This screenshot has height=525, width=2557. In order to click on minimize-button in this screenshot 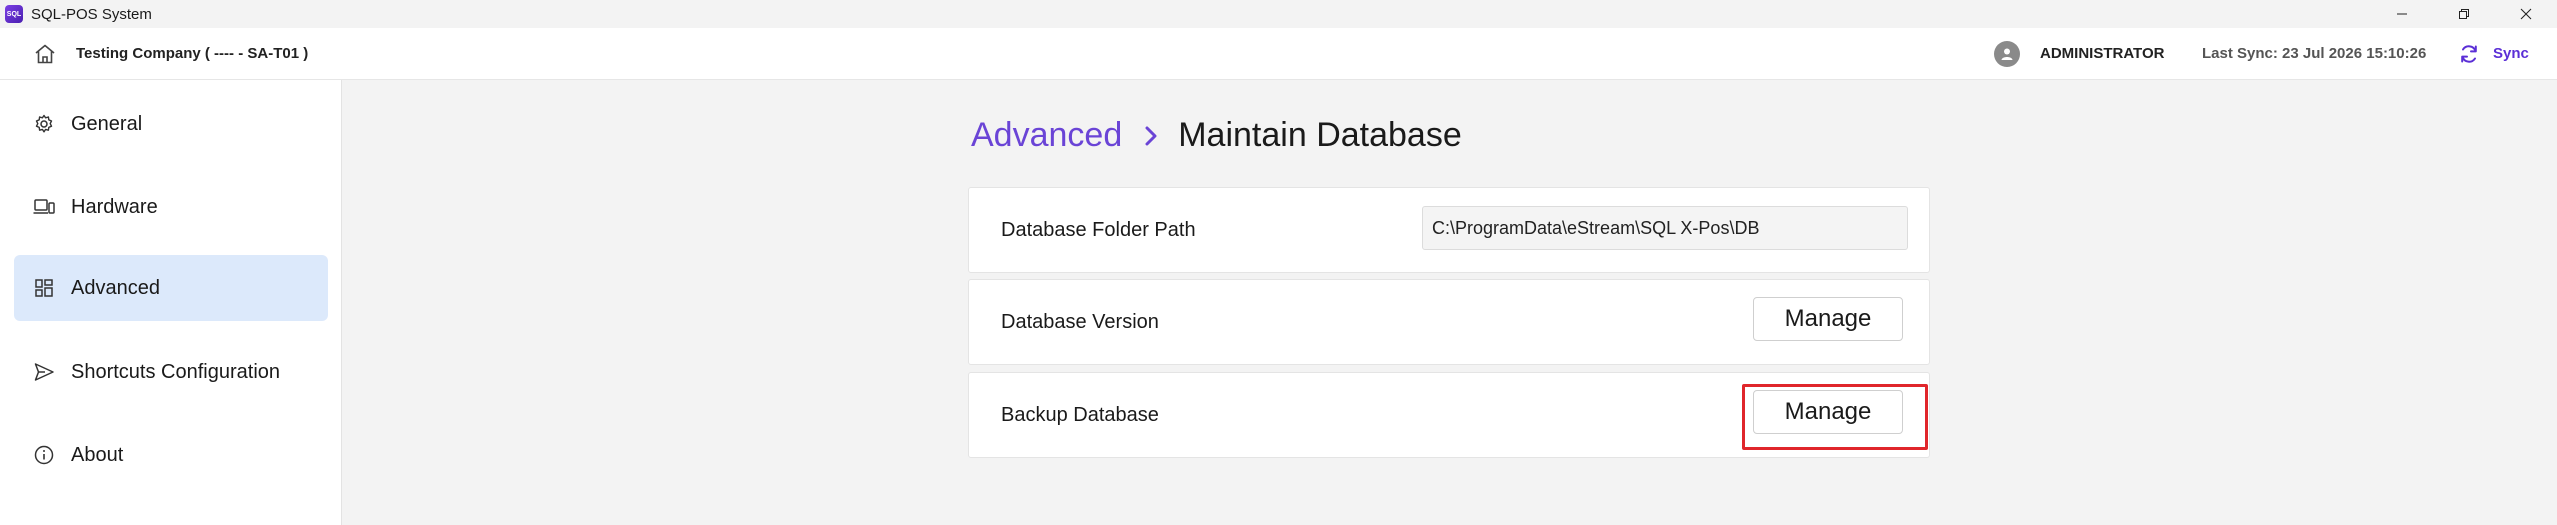, I will do `click(2402, 14)`.